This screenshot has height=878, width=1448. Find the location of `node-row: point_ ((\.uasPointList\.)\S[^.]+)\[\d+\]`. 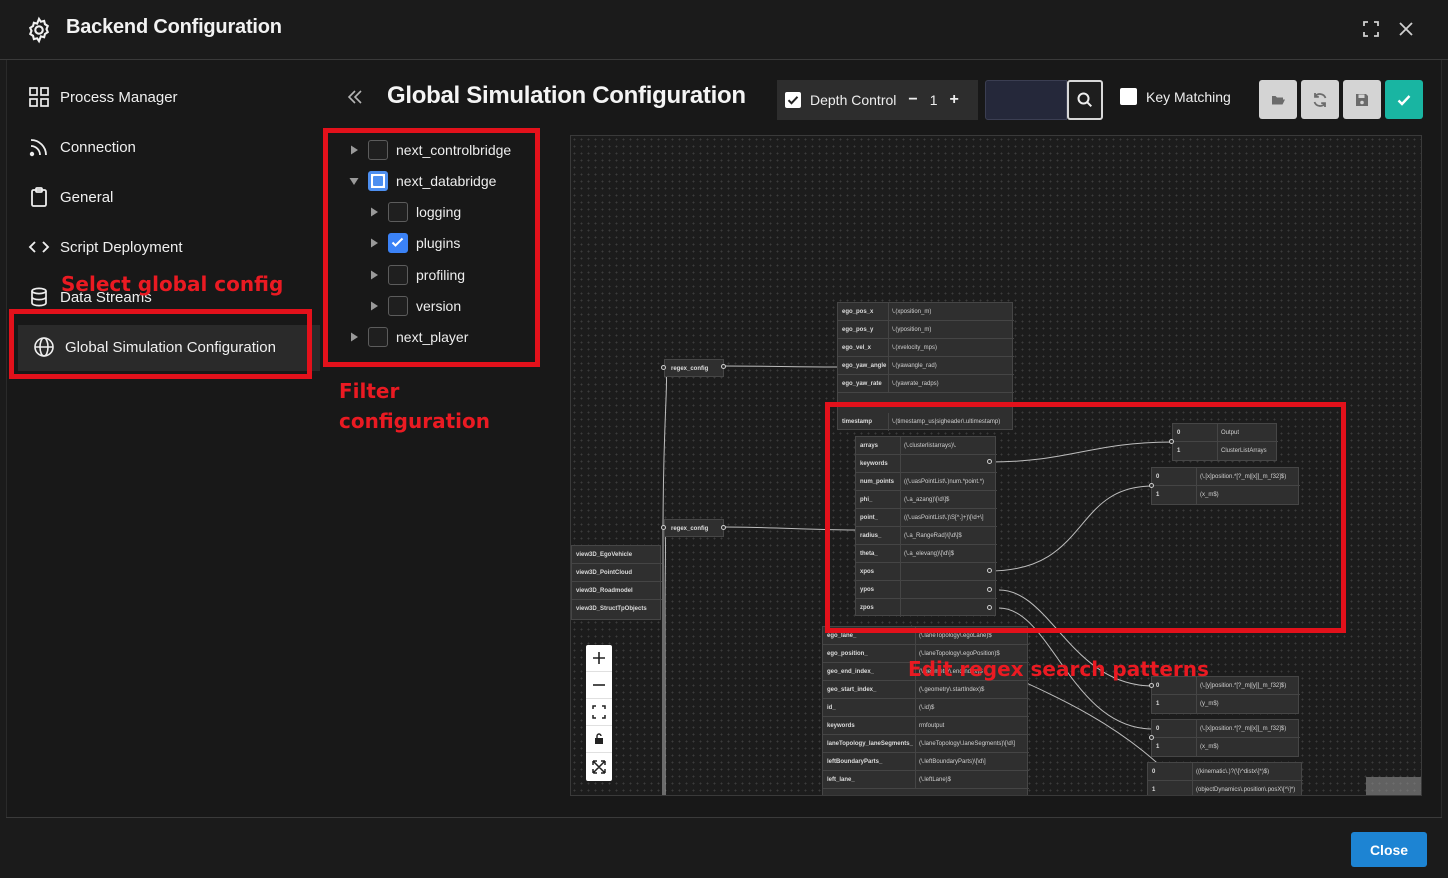

node-row: point_ ((\.uasPointList\.)\S[^.]+)\[\d+\] is located at coordinates (926, 518).